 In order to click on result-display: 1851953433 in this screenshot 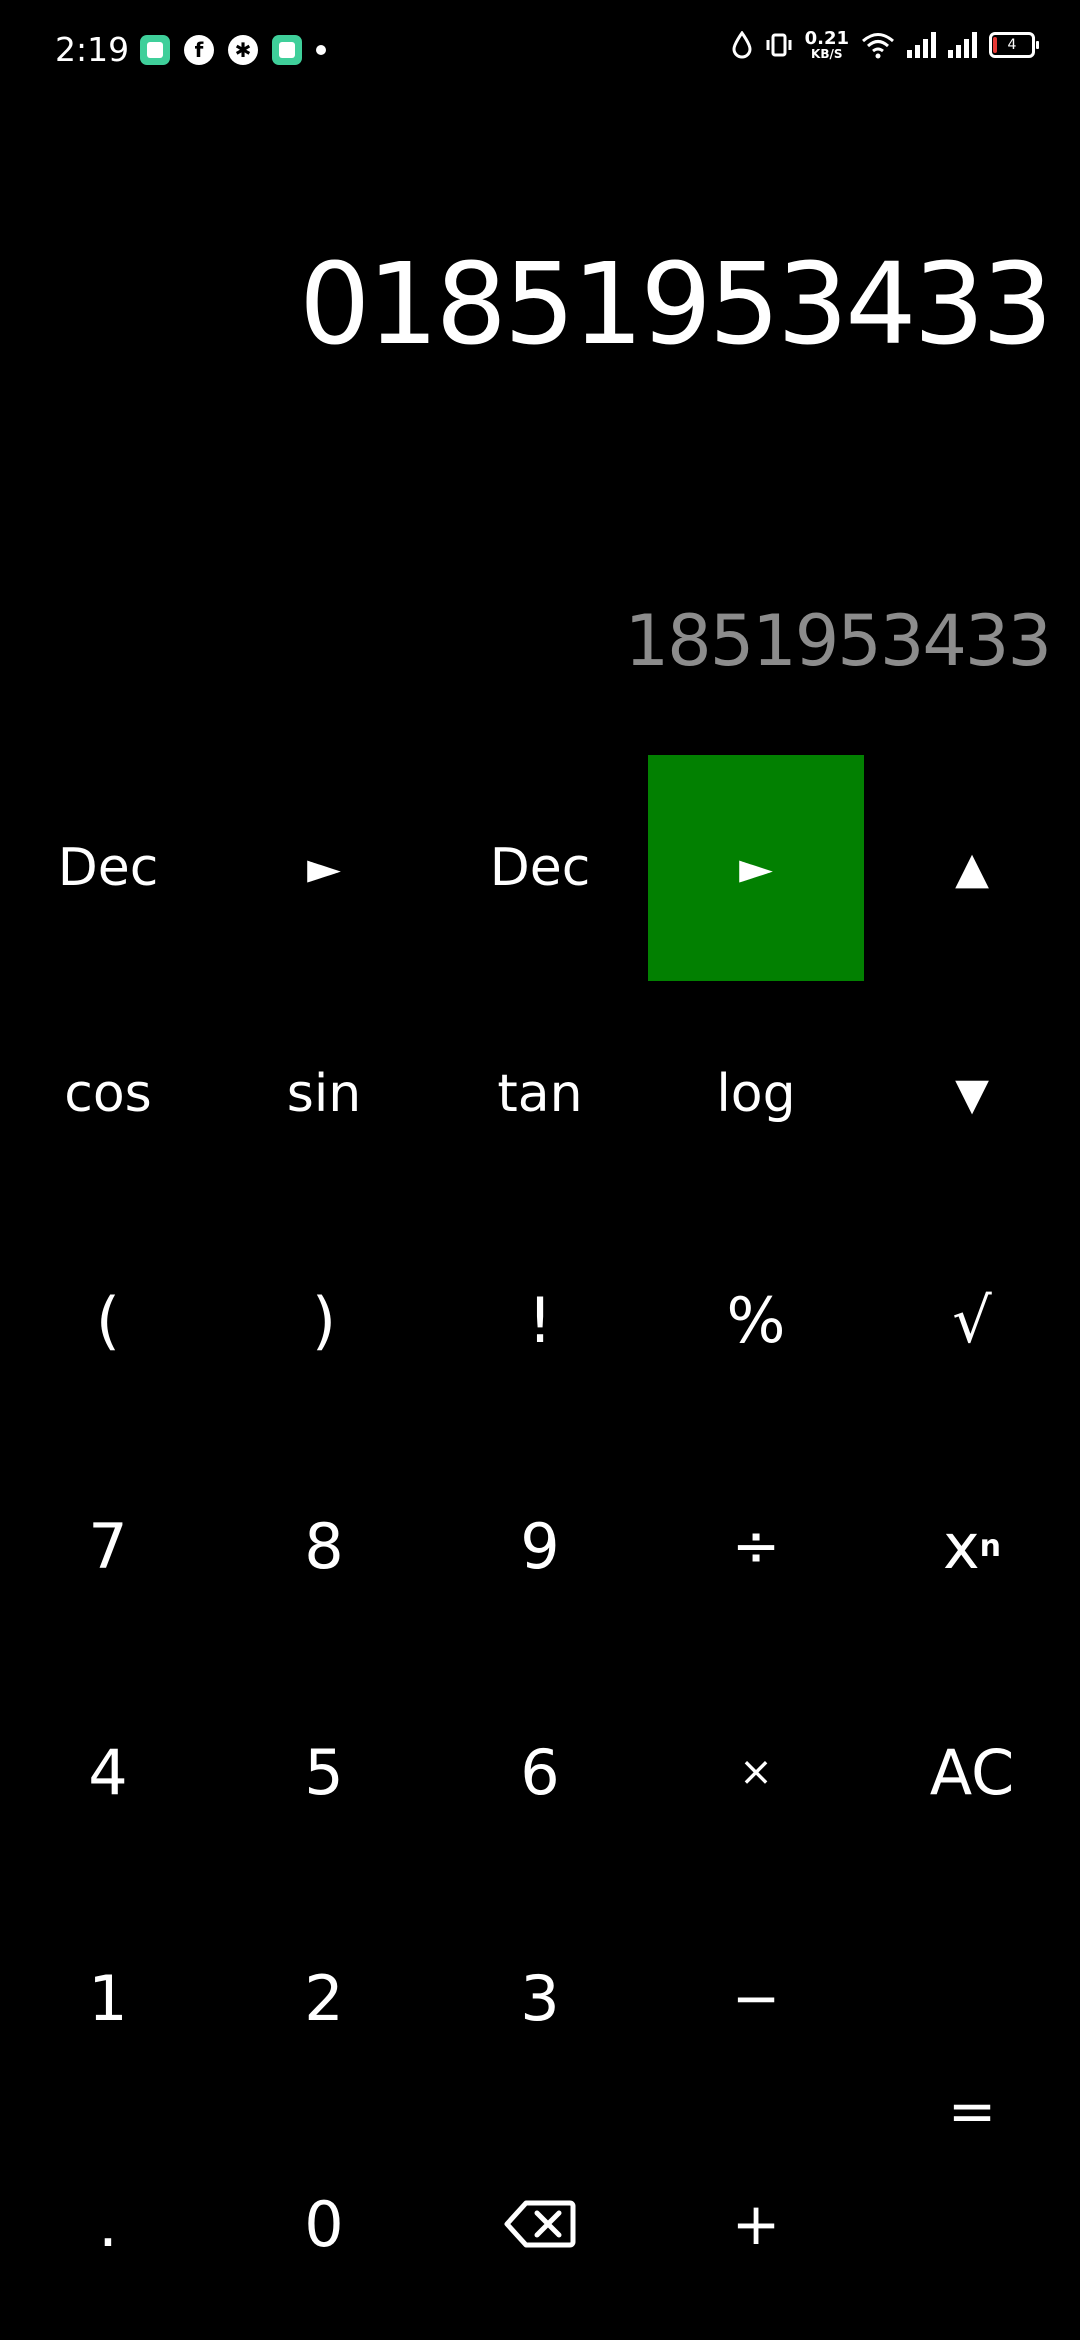, I will do `click(838, 641)`.